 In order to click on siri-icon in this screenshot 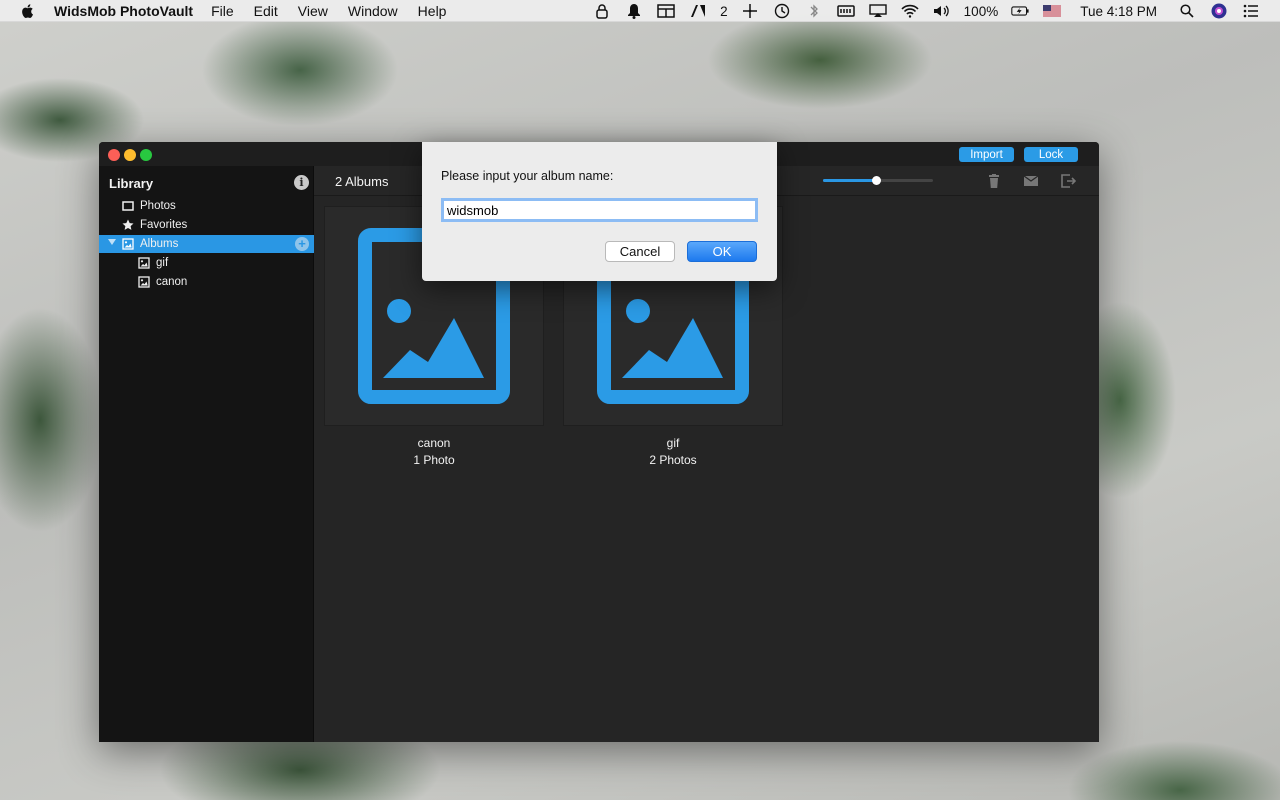, I will do `click(1219, 11)`.